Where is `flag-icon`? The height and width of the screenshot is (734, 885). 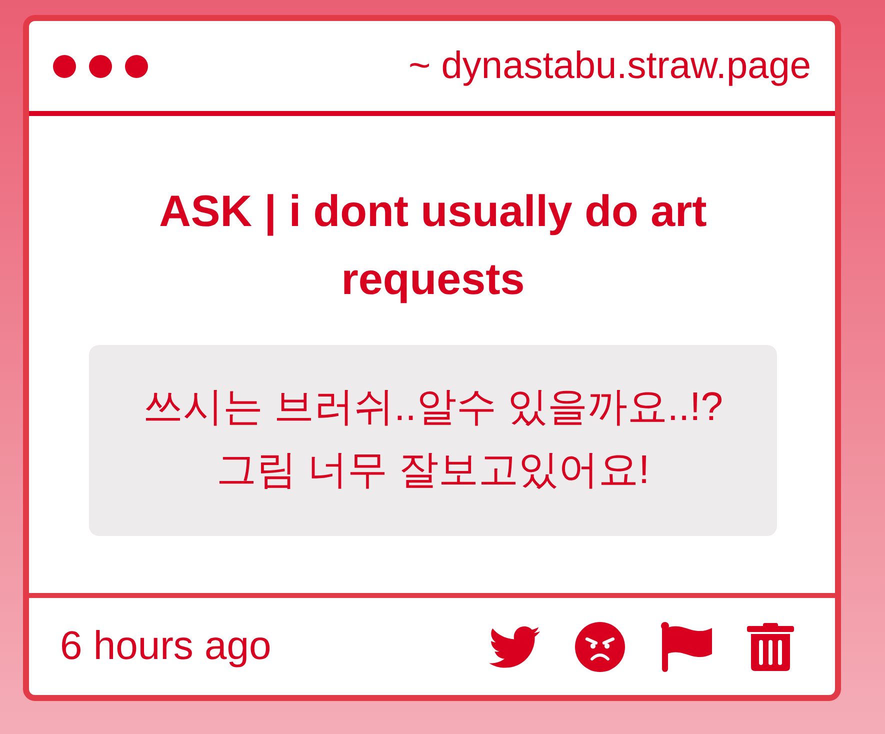
flag-icon is located at coordinates (686, 647).